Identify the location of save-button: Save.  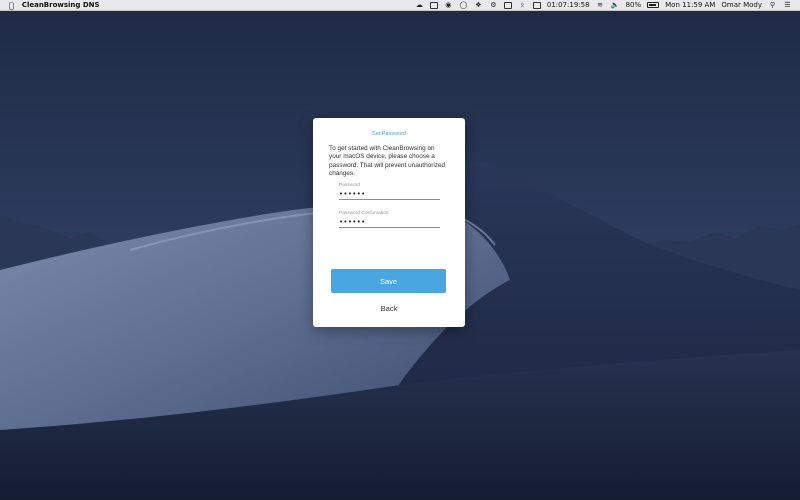
(388, 281).